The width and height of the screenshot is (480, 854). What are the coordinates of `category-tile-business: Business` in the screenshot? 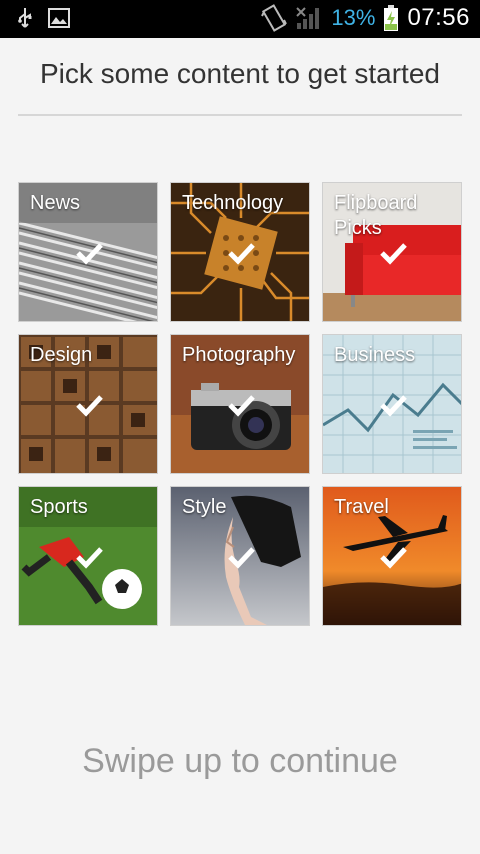 It's located at (392, 404).